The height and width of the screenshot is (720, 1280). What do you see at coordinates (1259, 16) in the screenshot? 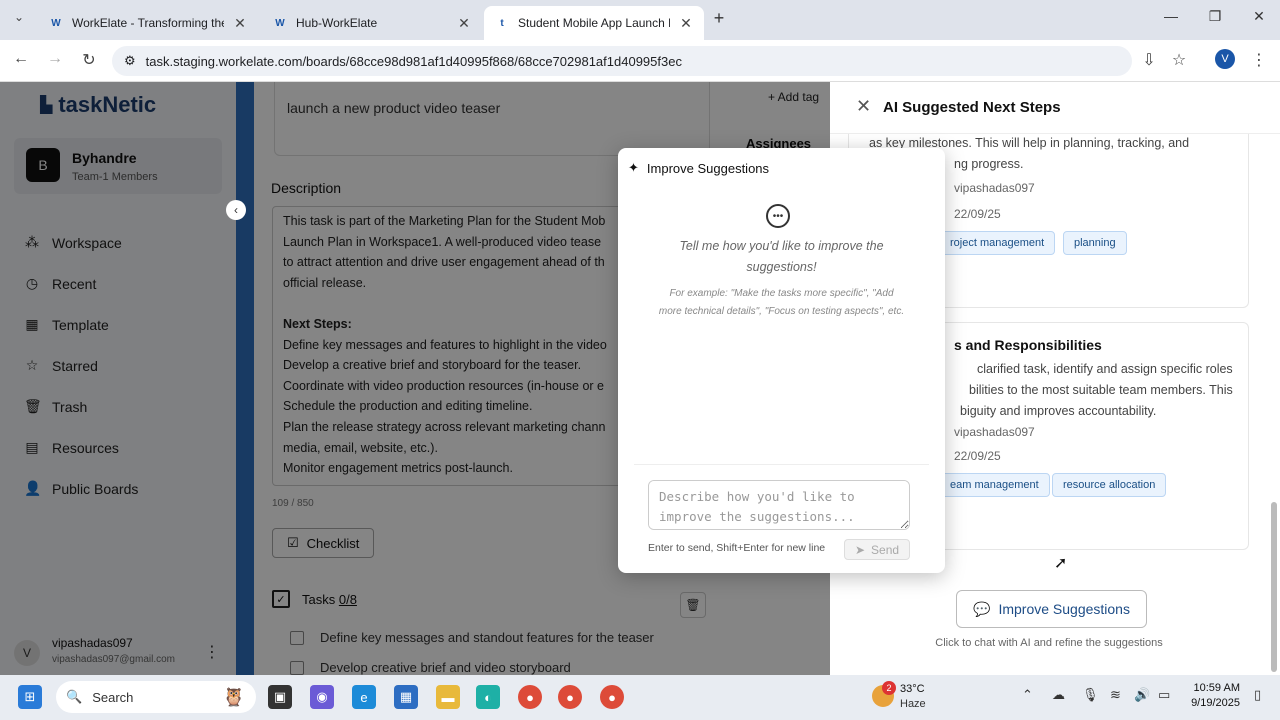
I see `window-close-icon: ✕` at bounding box center [1259, 16].